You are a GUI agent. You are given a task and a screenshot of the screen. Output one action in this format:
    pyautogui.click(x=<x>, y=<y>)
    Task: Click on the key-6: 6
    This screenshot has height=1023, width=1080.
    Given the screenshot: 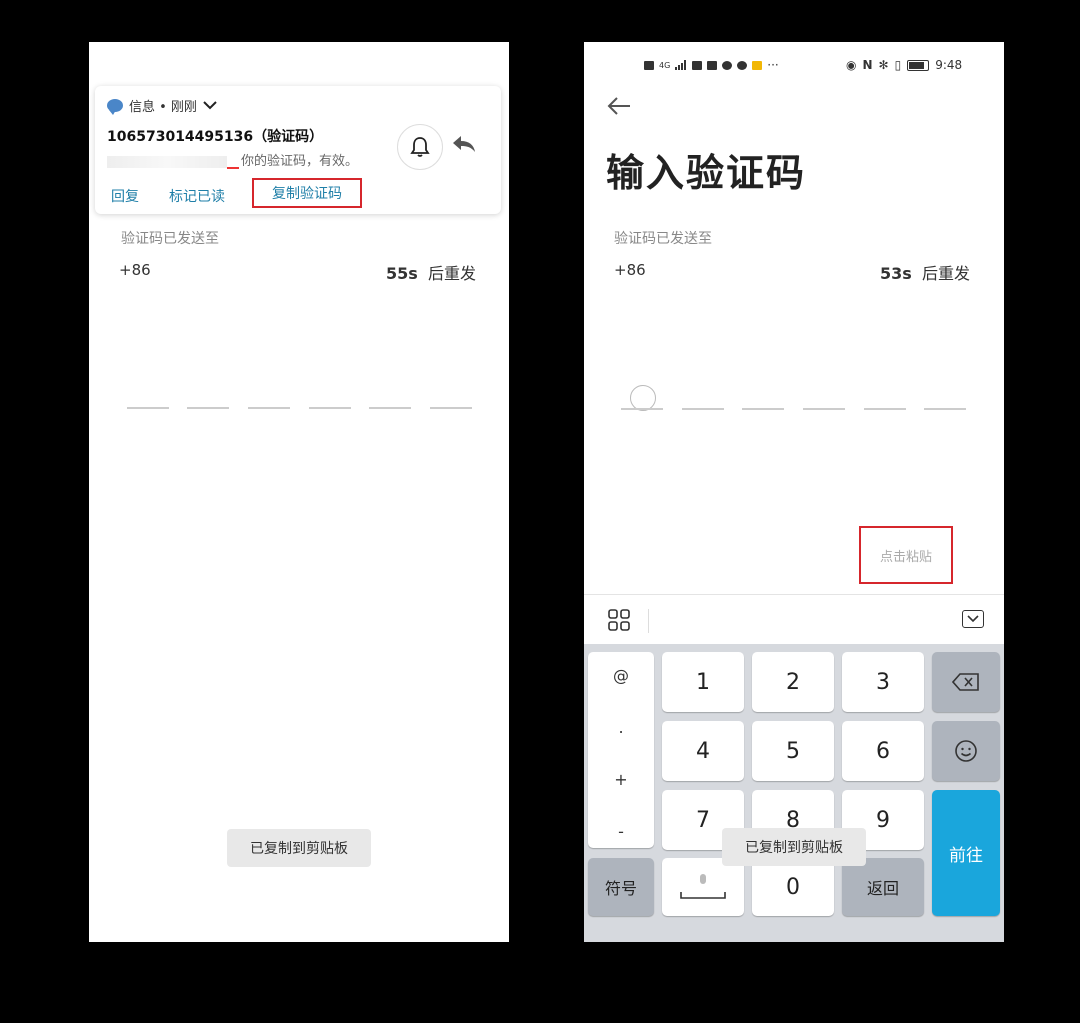 What is the action you would take?
    pyautogui.click(x=883, y=751)
    